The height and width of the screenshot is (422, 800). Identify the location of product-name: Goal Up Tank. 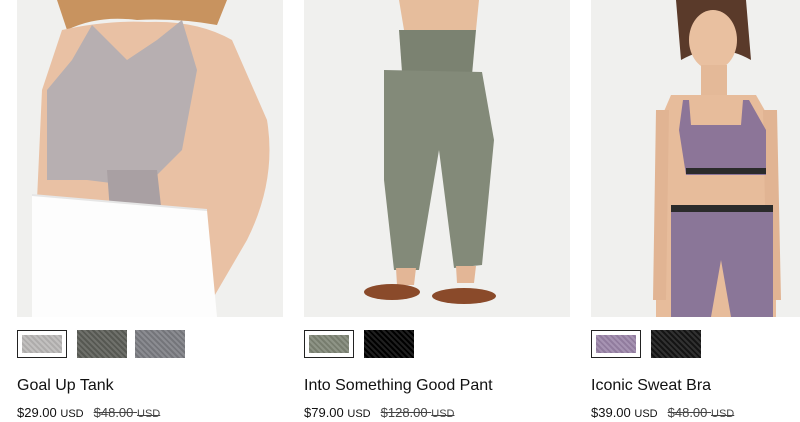
(65, 386).